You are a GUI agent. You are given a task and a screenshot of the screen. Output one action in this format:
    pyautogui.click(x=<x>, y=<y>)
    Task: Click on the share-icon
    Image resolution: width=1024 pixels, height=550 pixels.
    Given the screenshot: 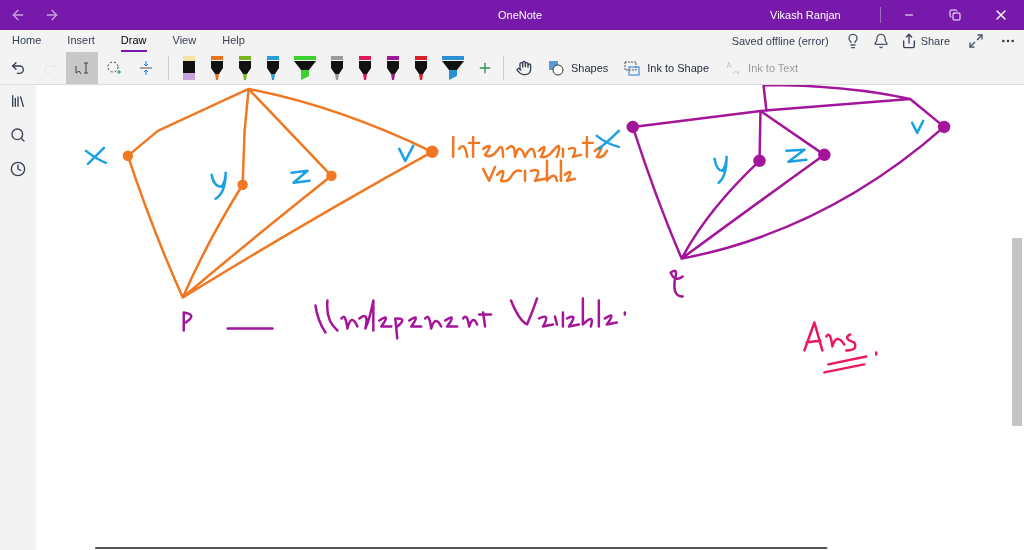 What is the action you would take?
    pyautogui.click(x=908, y=41)
    